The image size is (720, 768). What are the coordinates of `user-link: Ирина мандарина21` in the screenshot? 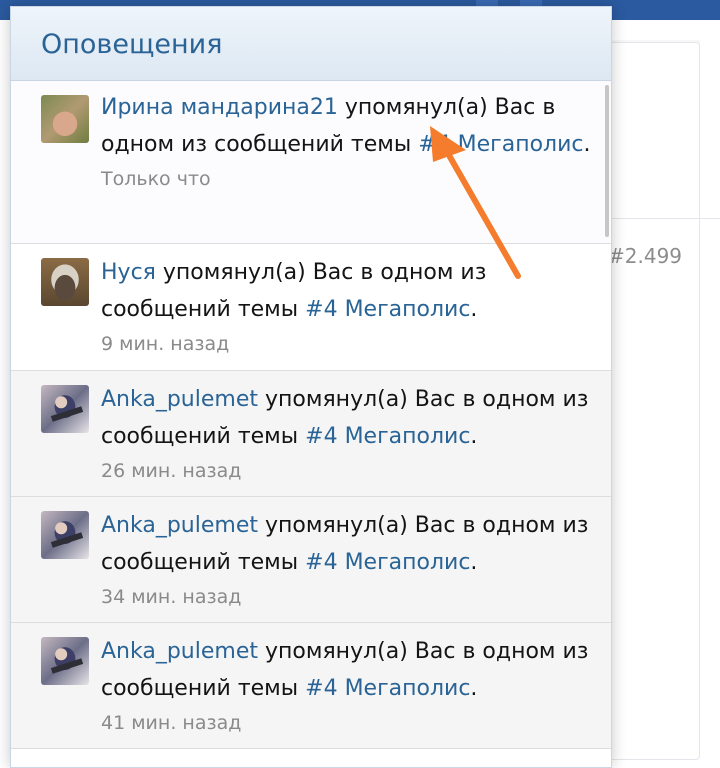 It's located at (219, 107).